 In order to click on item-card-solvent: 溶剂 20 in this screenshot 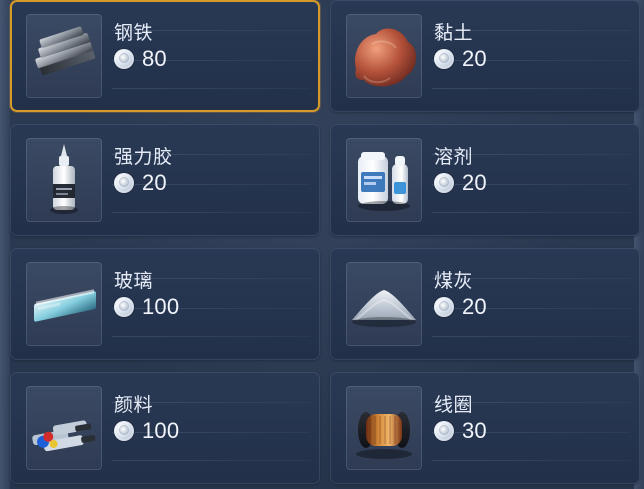, I will do `click(485, 180)`.